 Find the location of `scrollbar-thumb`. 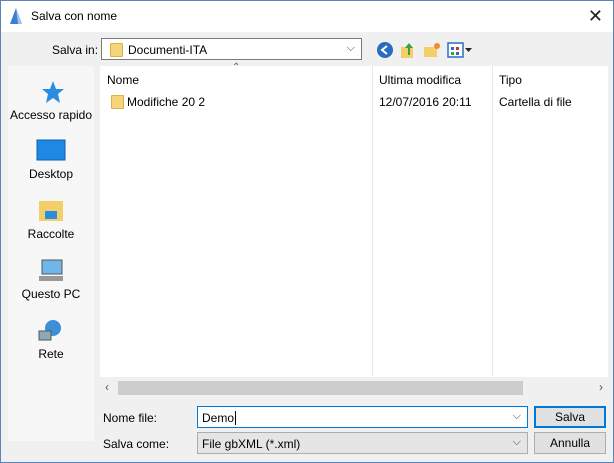

scrollbar-thumb is located at coordinates (320, 388).